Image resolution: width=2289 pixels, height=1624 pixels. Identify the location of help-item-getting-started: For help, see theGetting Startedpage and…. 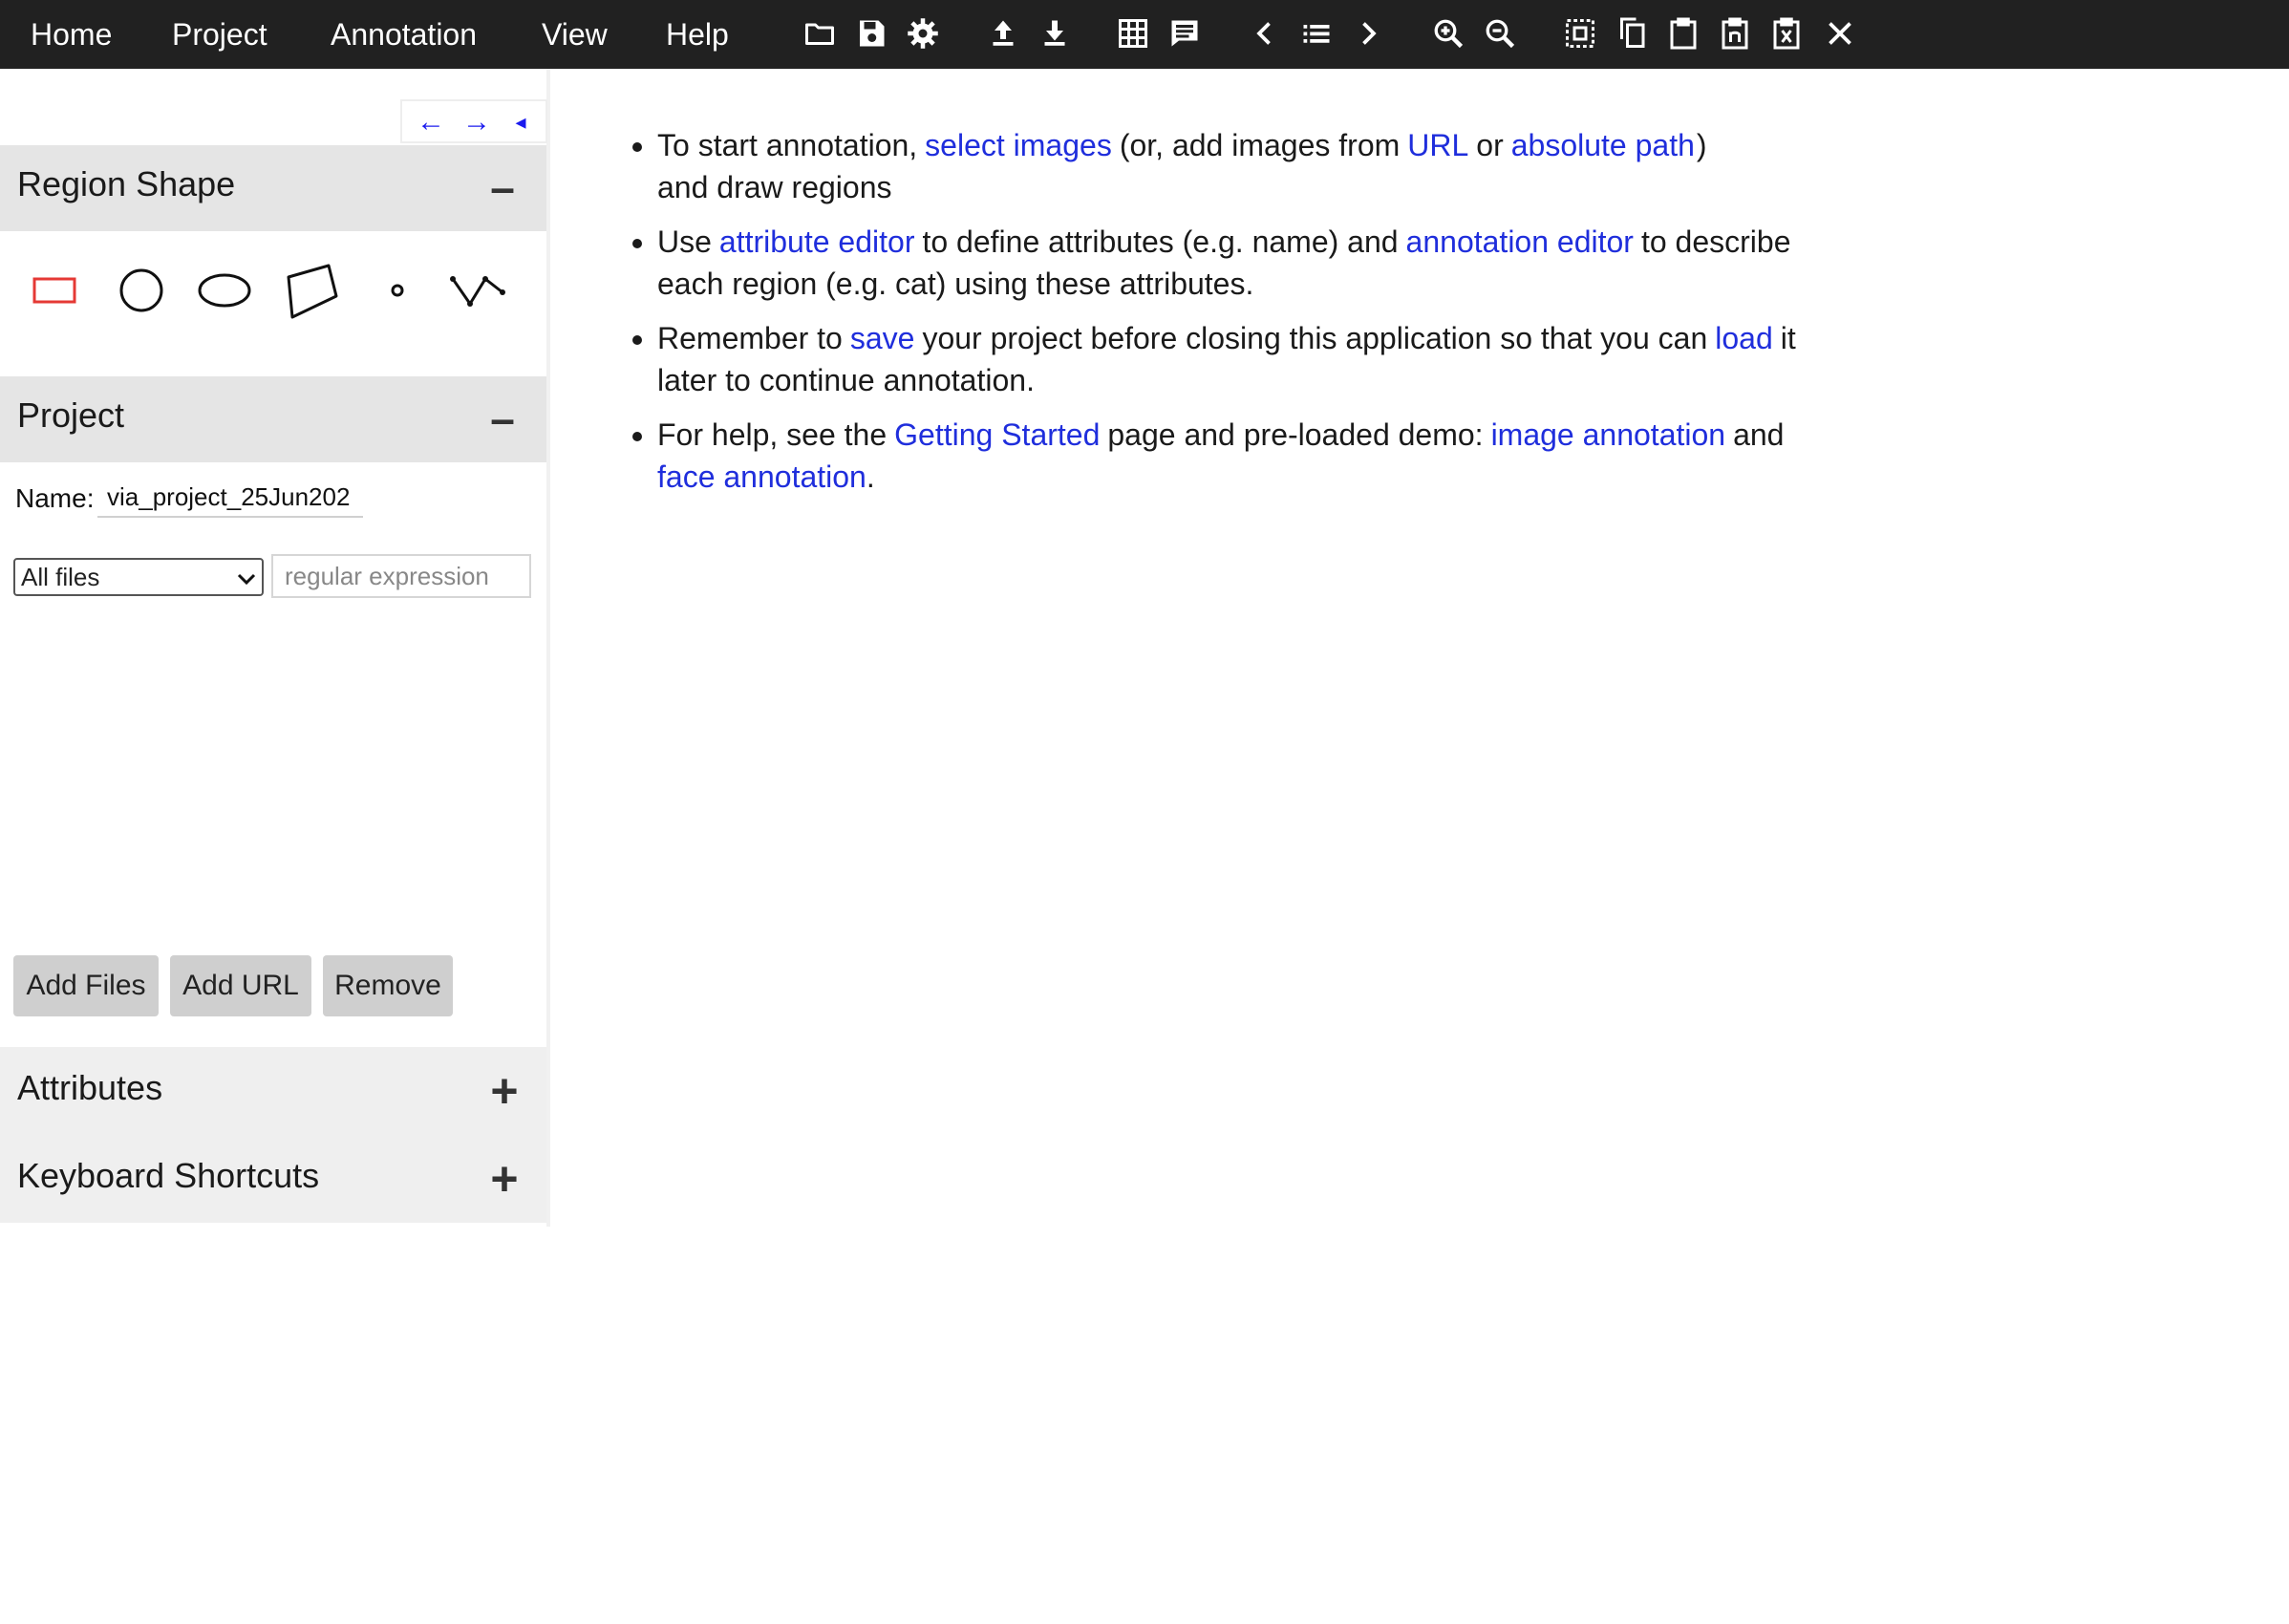
(1246, 456).